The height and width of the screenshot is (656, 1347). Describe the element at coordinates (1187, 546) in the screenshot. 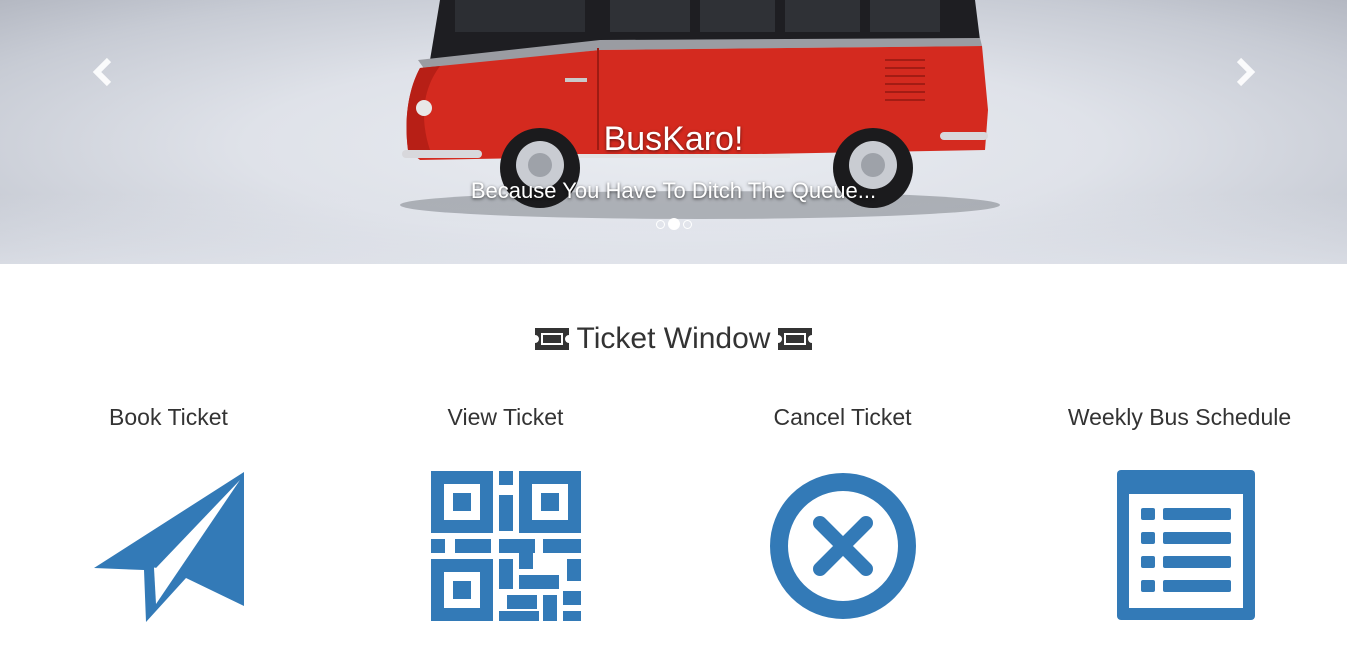

I see `list-icon` at that location.